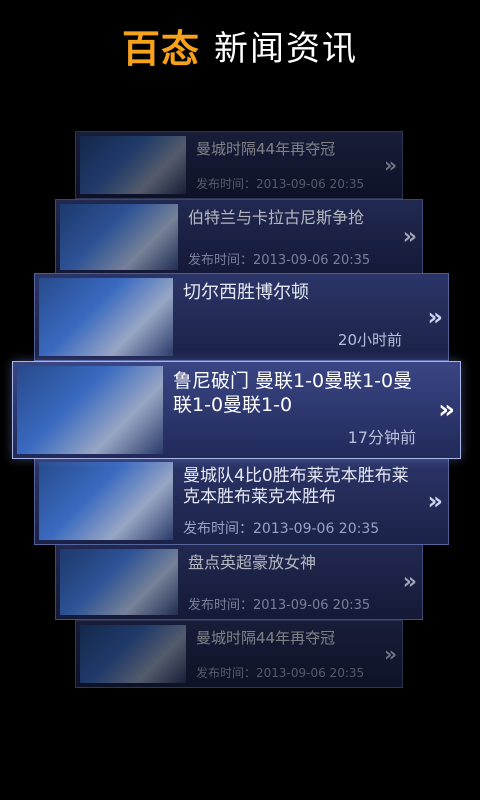  Describe the element at coordinates (296, 487) in the screenshot. I see `news-headline: 曼城队4比0胜布莱克本胜布莱克本胜布莱克本胜布` at that location.